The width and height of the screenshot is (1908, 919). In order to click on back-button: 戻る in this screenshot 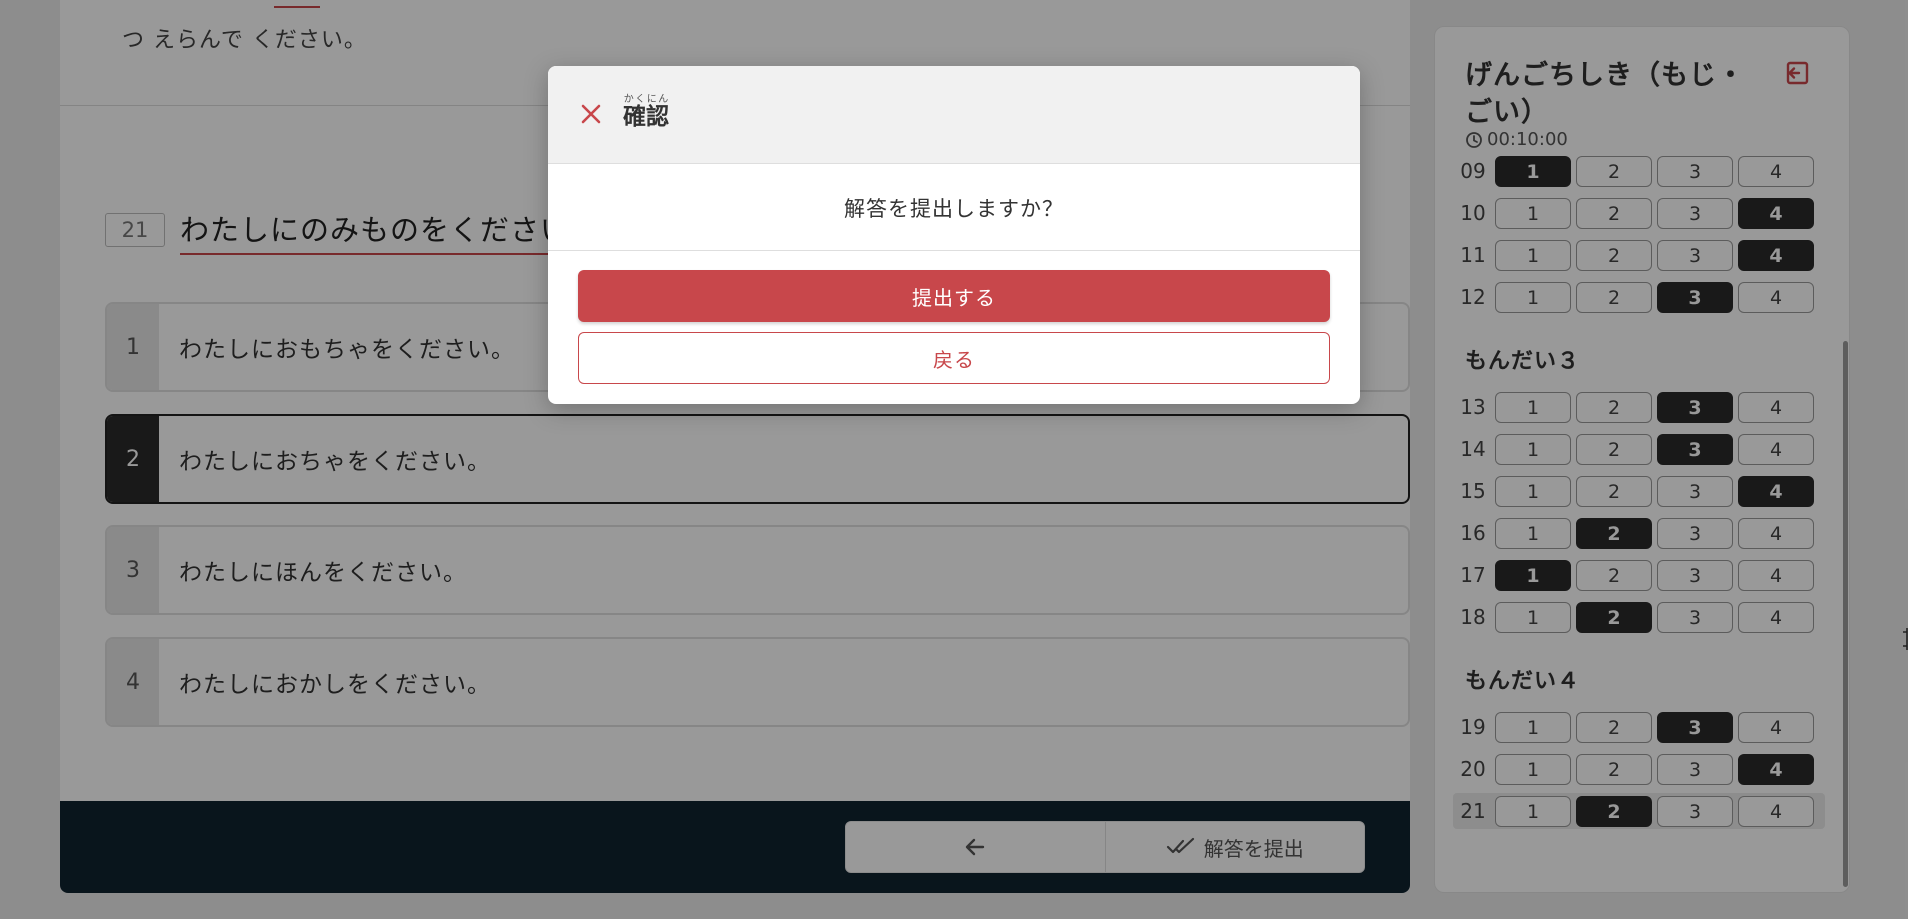, I will do `click(954, 358)`.